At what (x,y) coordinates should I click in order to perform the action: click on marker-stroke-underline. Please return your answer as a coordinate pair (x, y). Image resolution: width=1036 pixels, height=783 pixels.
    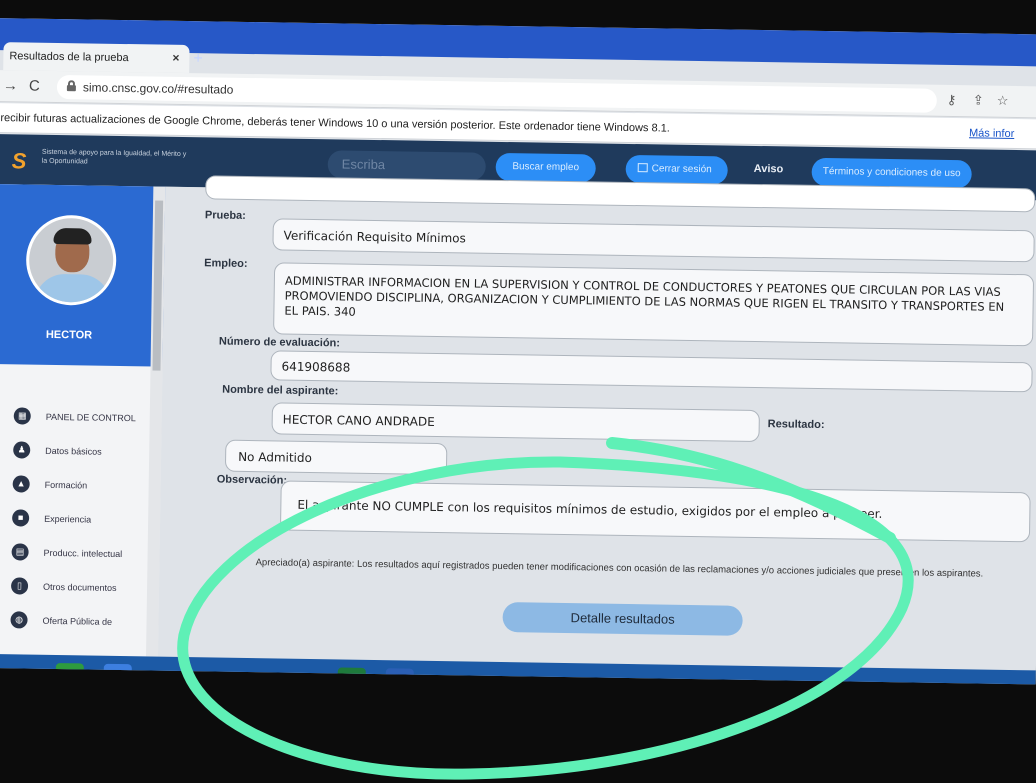
    Looking at the image, I should click on (751, 490).